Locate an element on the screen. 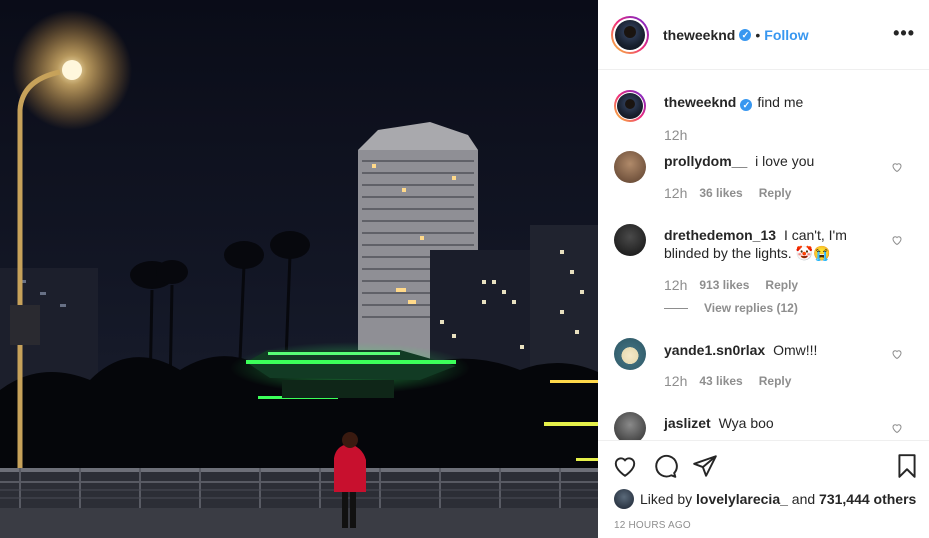 The height and width of the screenshot is (538, 929). view-replies-label: View replies (12) is located at coordinates (751, 308).